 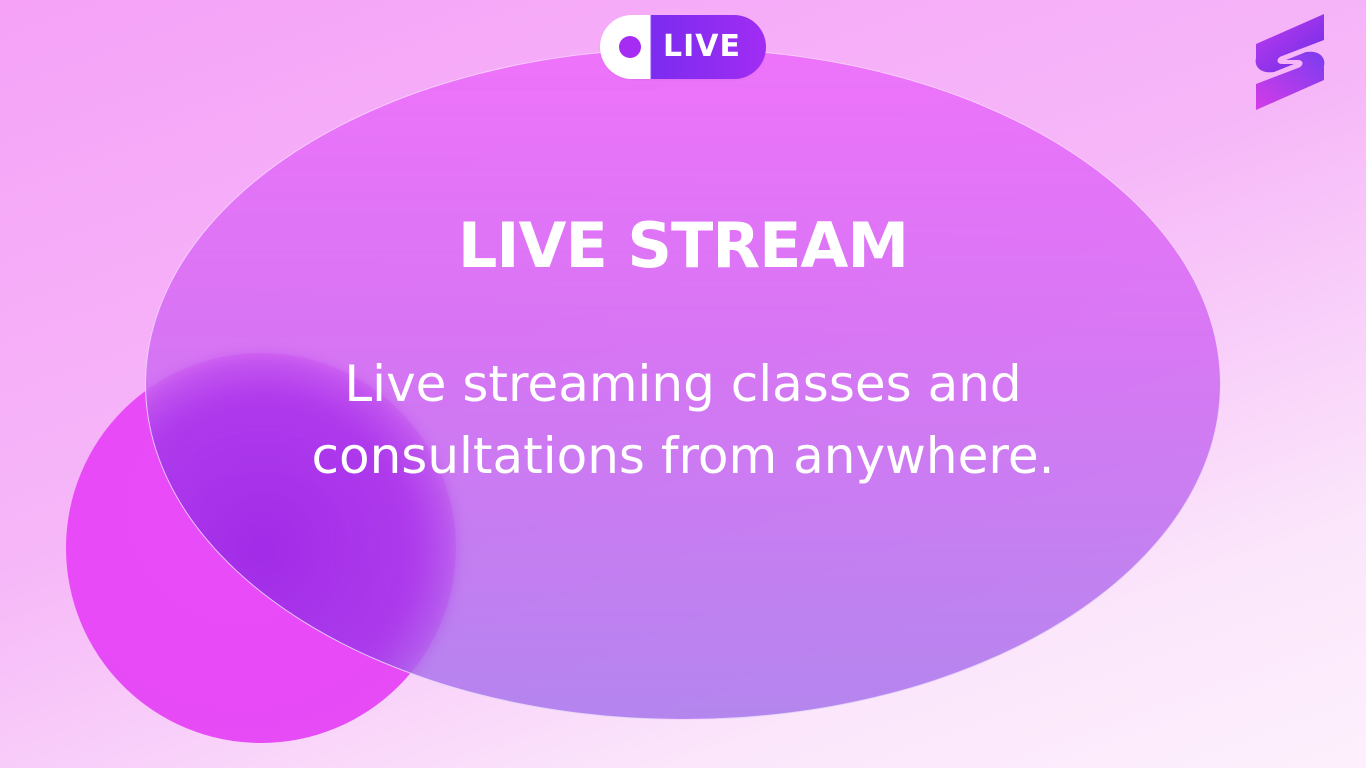 What do you see at coordinates (1290, 62) in the screenshot?
I see `brand-s-logo-icon` at bounding box center [1290, 62].